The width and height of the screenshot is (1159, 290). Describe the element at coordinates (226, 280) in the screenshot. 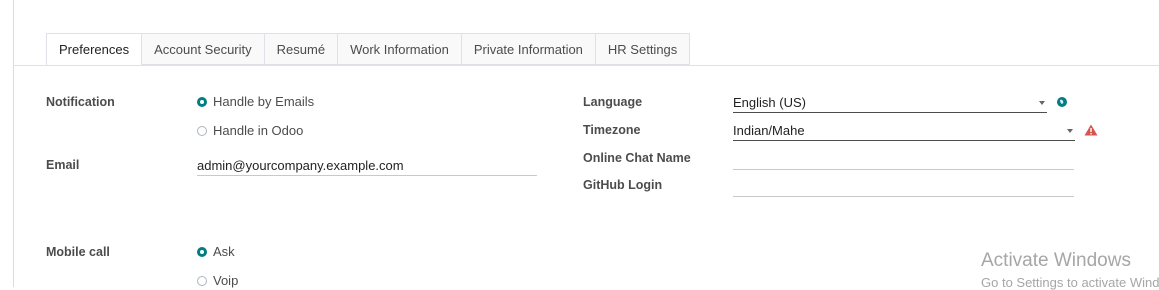

I see `radio-label: Voip` at that location.